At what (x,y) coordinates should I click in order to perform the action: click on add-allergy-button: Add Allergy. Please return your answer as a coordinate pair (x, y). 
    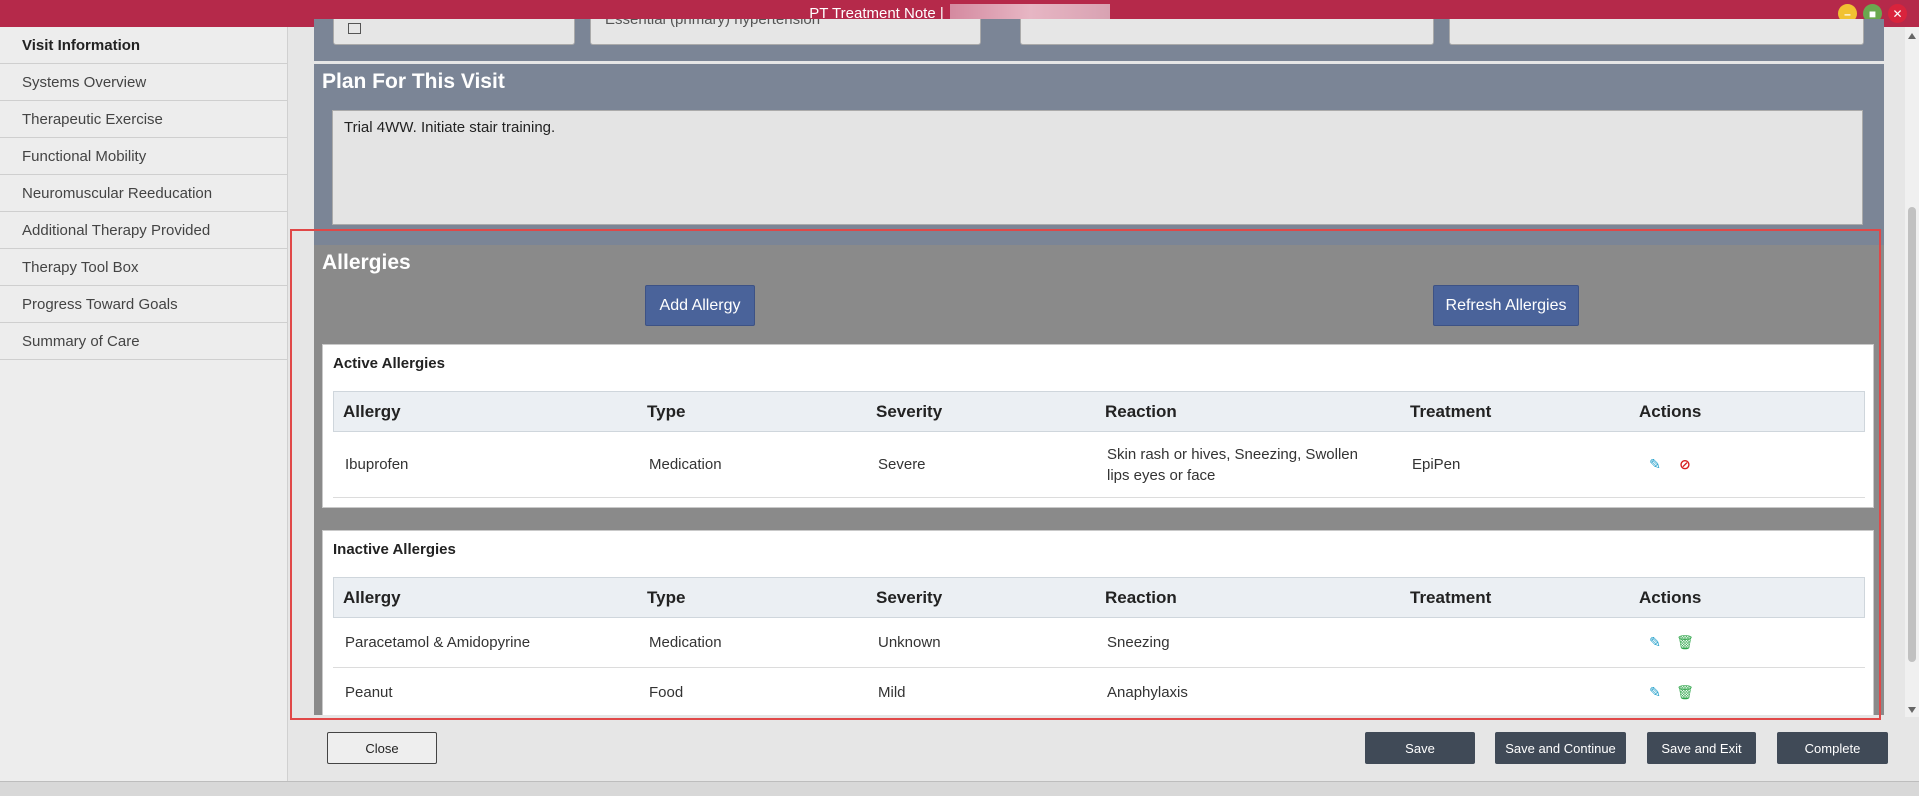
    Looking at the image, I should click on (700, 305).